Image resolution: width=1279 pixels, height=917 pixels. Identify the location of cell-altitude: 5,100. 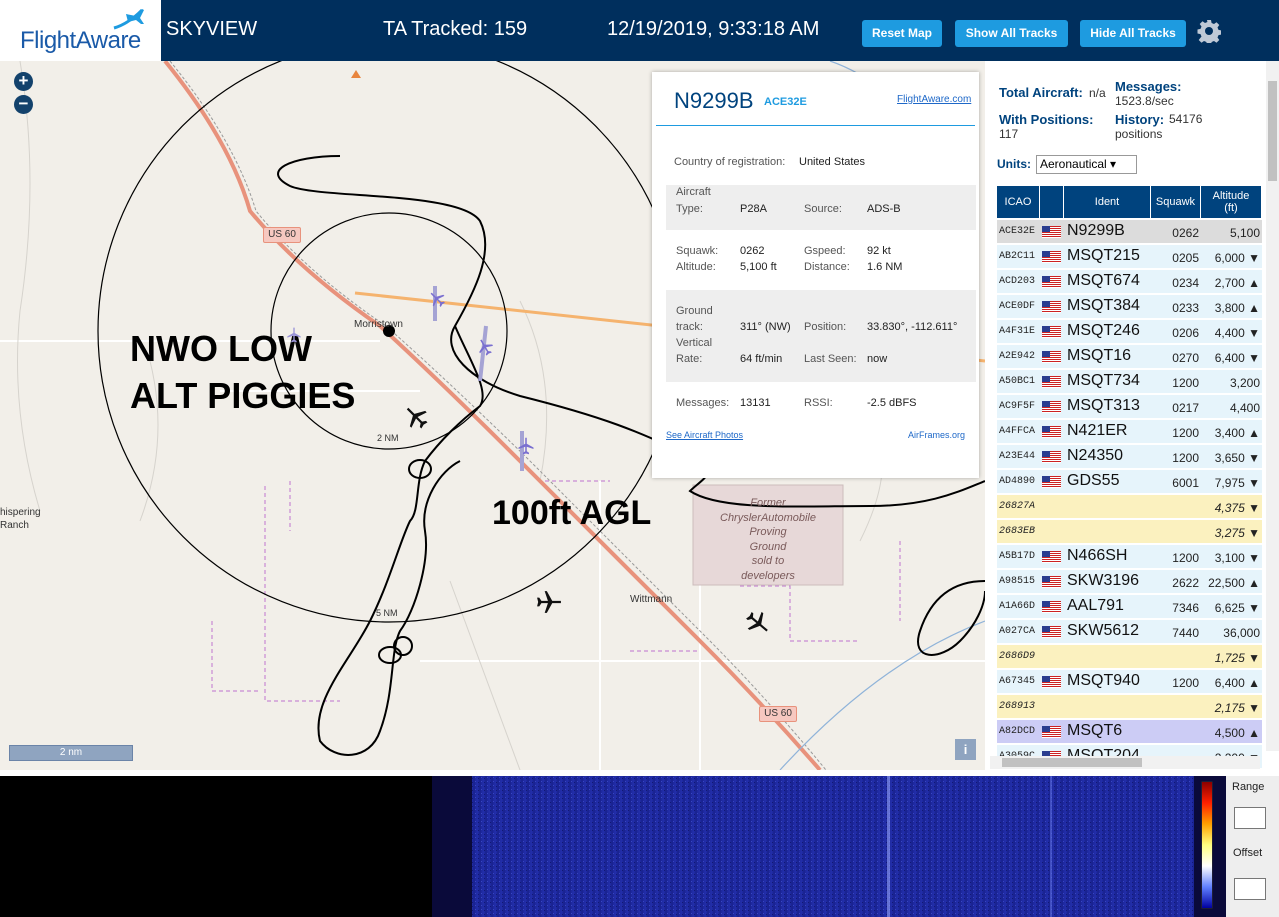
(1244, 233).